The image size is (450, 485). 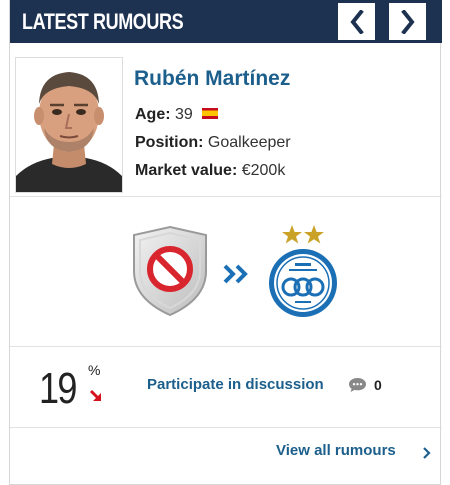 What do you see at coordinates (378, 385) in the screenshot?
I see `discussion-count: 0` at bounding box center [378, 385].